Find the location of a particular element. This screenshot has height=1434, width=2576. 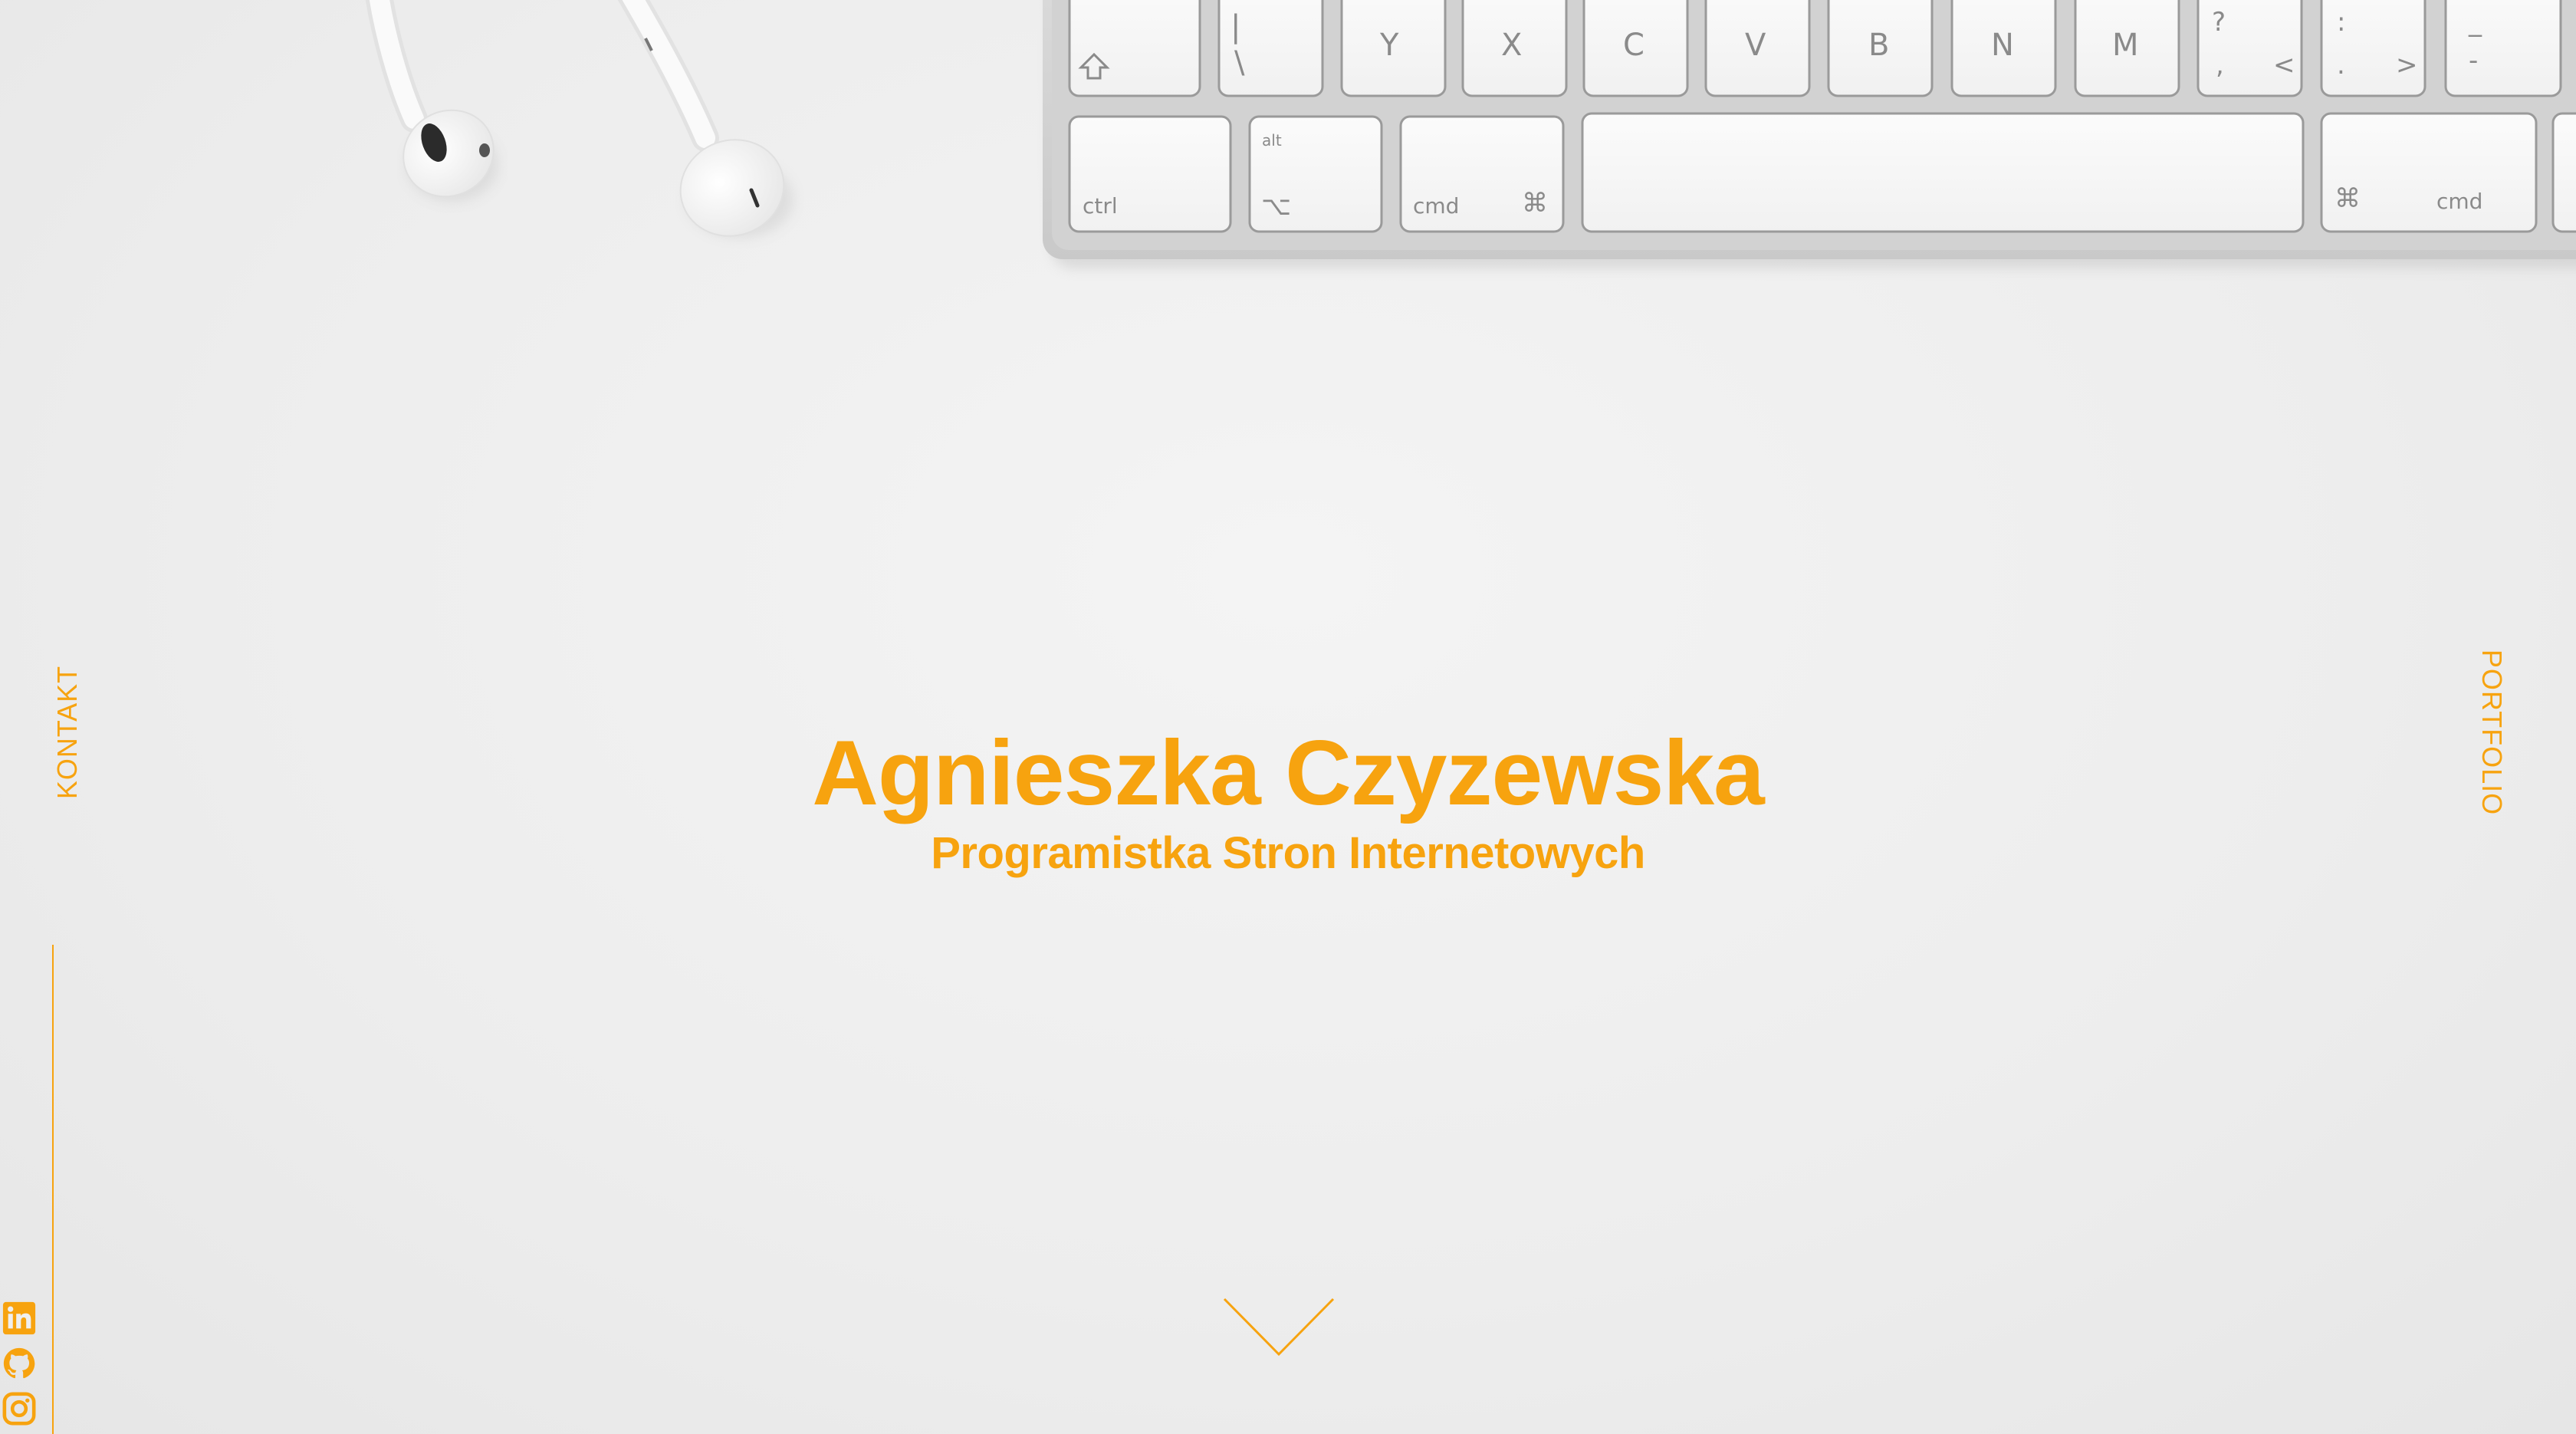

github-link is located at coordinates (19, 1363).